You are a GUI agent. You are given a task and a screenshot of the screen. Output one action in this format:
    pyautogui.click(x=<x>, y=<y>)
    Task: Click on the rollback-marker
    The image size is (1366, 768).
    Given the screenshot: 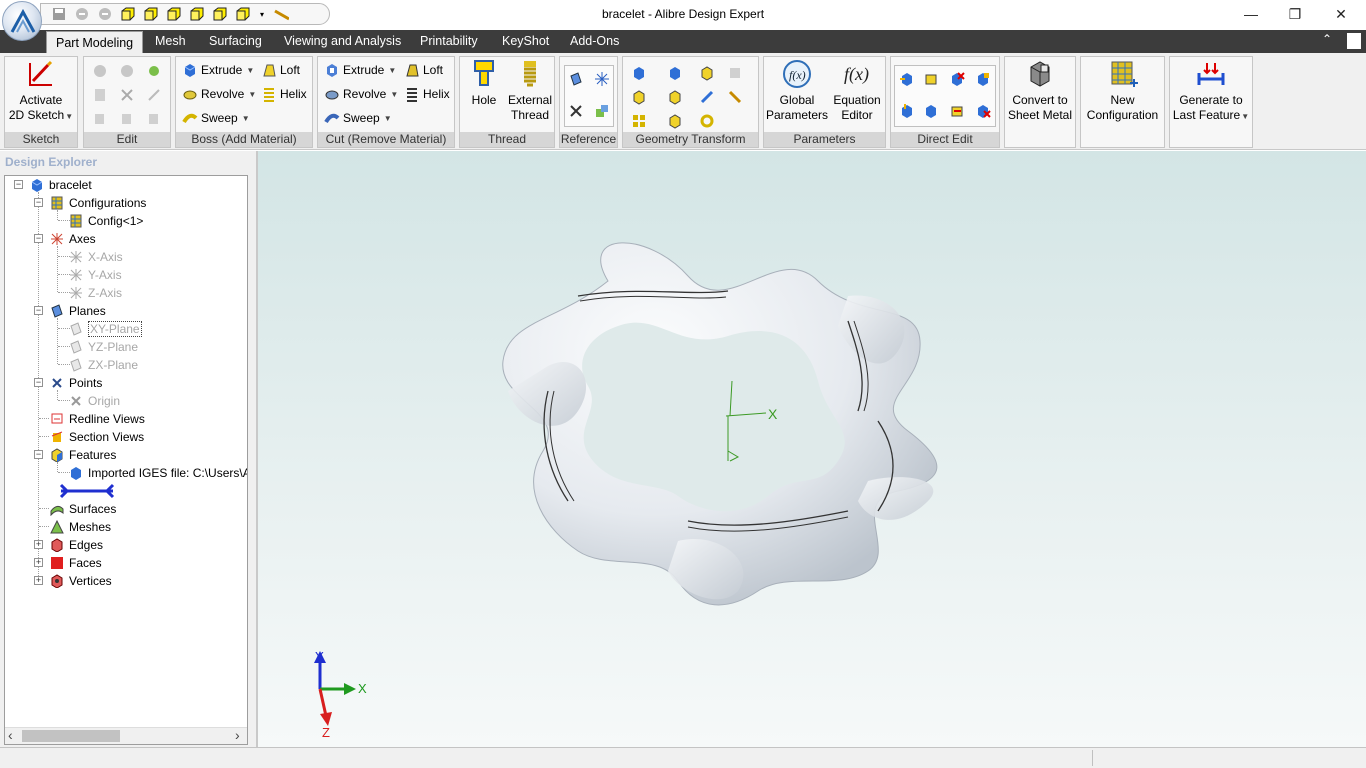 What is the action you would take?
    pyautogui.click(x=87, y=491)
    